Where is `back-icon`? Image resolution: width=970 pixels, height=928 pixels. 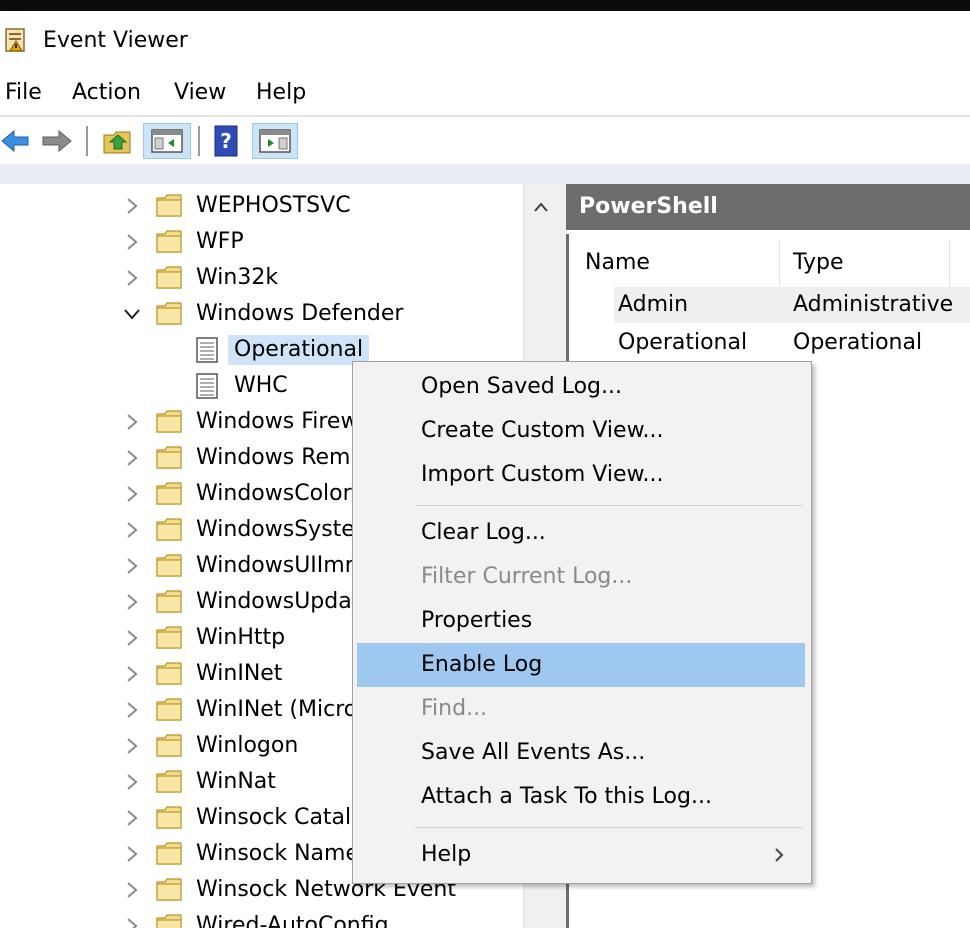 back-icon is located at coordinates (15, 141).